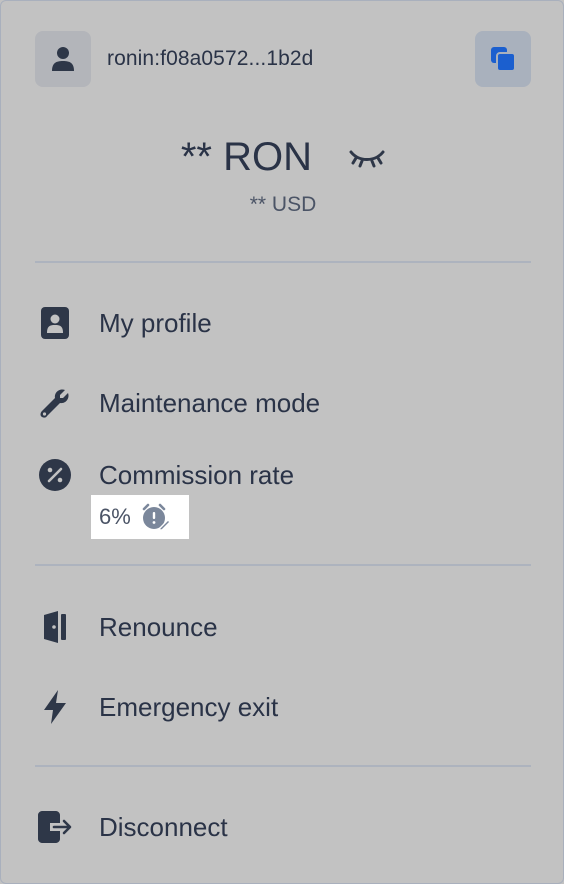 Image resolution: width=564 pixels, height=884 pixels. I want to click on menu-item-label: My profile, so click(155, 323).